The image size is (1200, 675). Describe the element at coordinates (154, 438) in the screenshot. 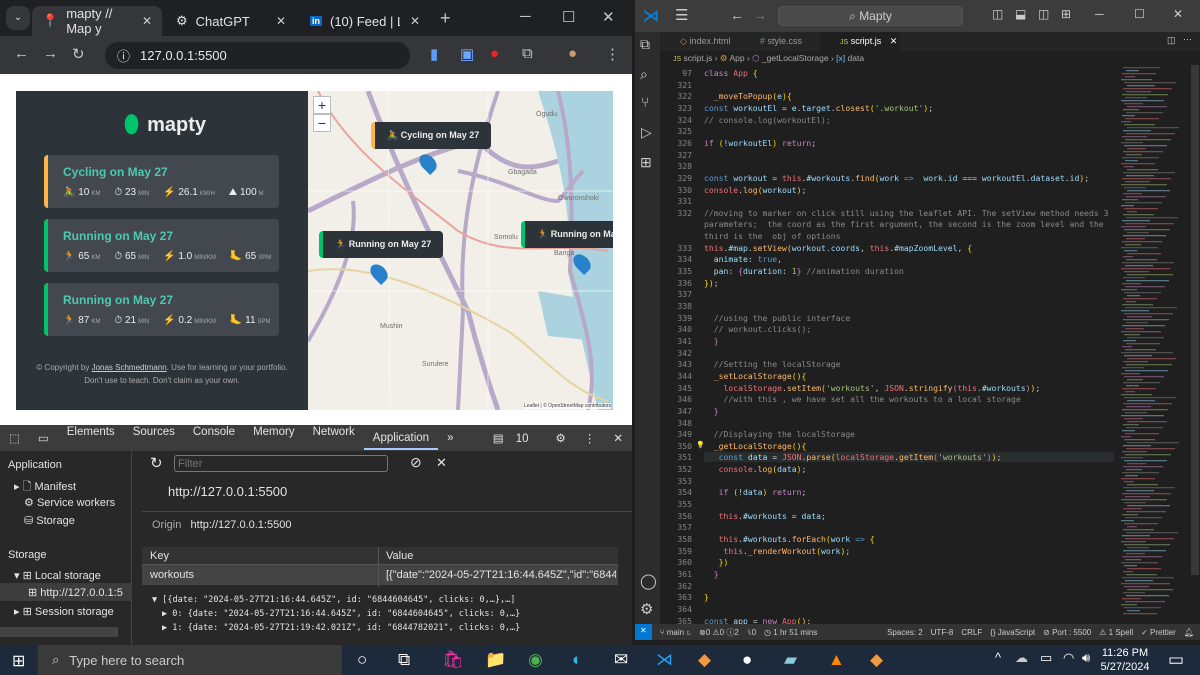

I see `devtools-tab-sources: Sources` at that location.